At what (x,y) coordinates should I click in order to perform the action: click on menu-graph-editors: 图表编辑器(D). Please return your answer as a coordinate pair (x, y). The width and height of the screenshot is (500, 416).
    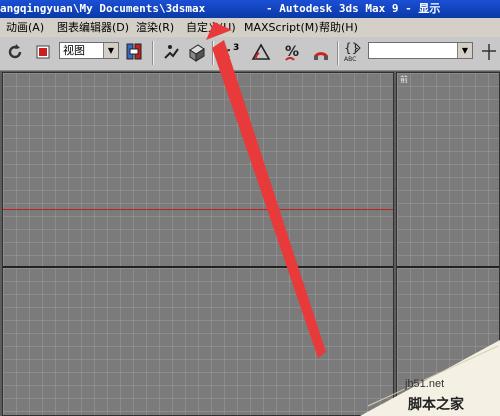
    Looking at the image, I should click on (93, 27).